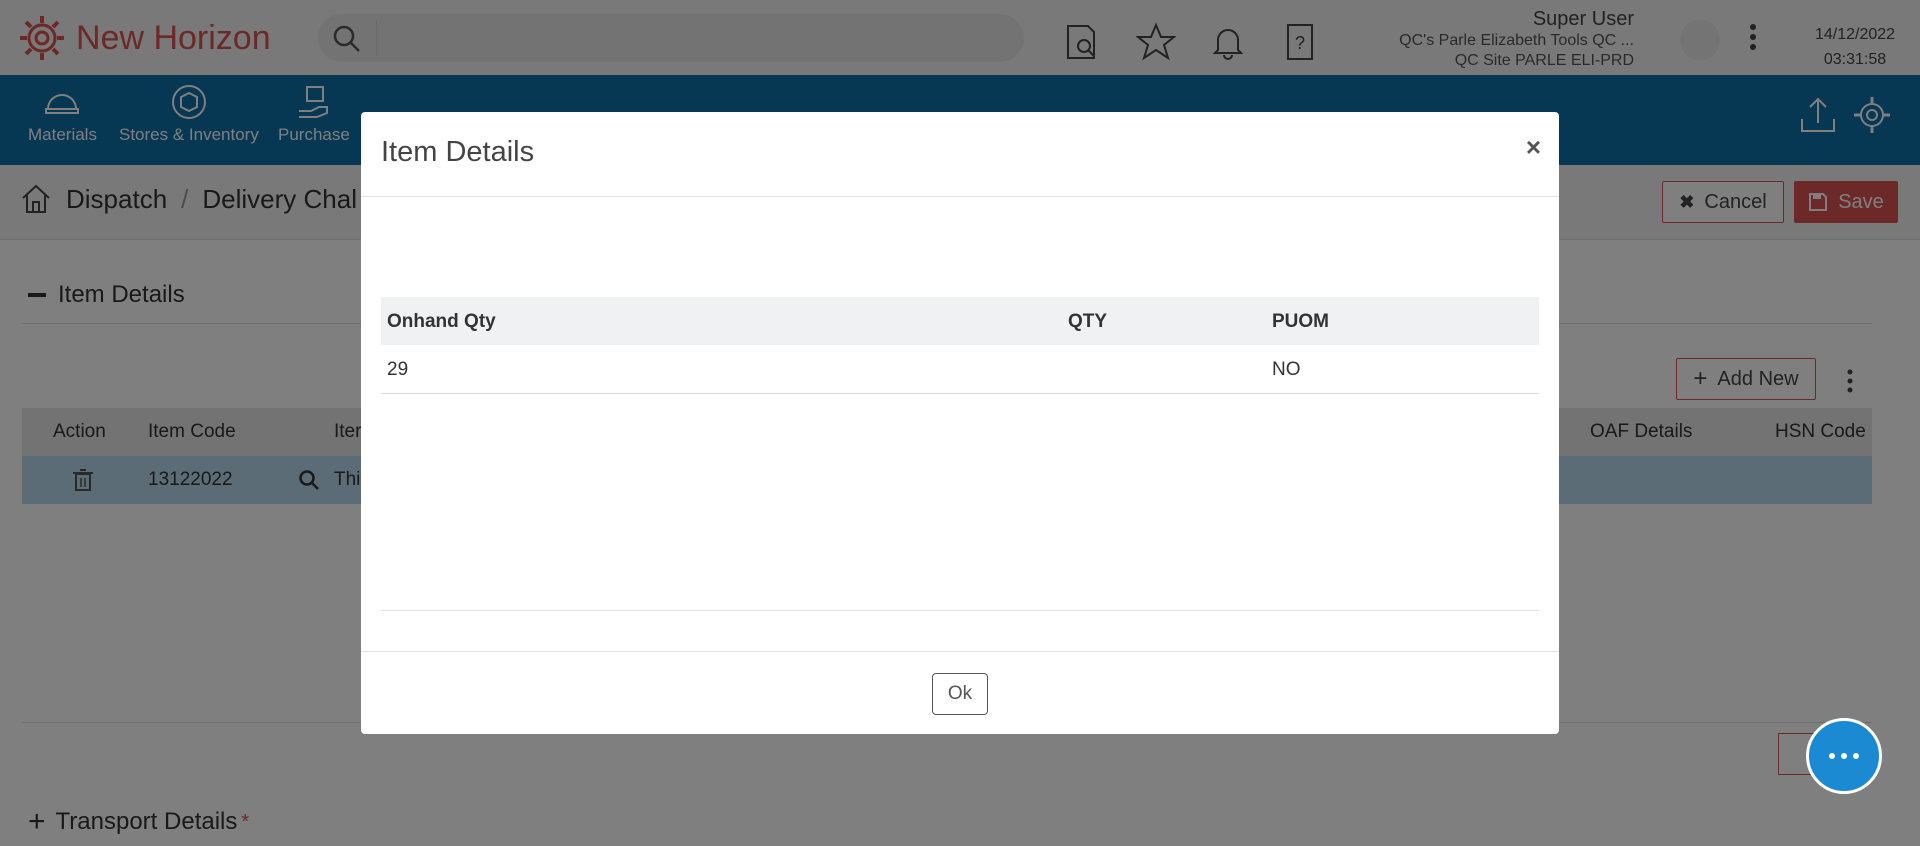  Describe the element at coordinates (960, 196) in the screenshot. I see `modal-header-divider` at that location.